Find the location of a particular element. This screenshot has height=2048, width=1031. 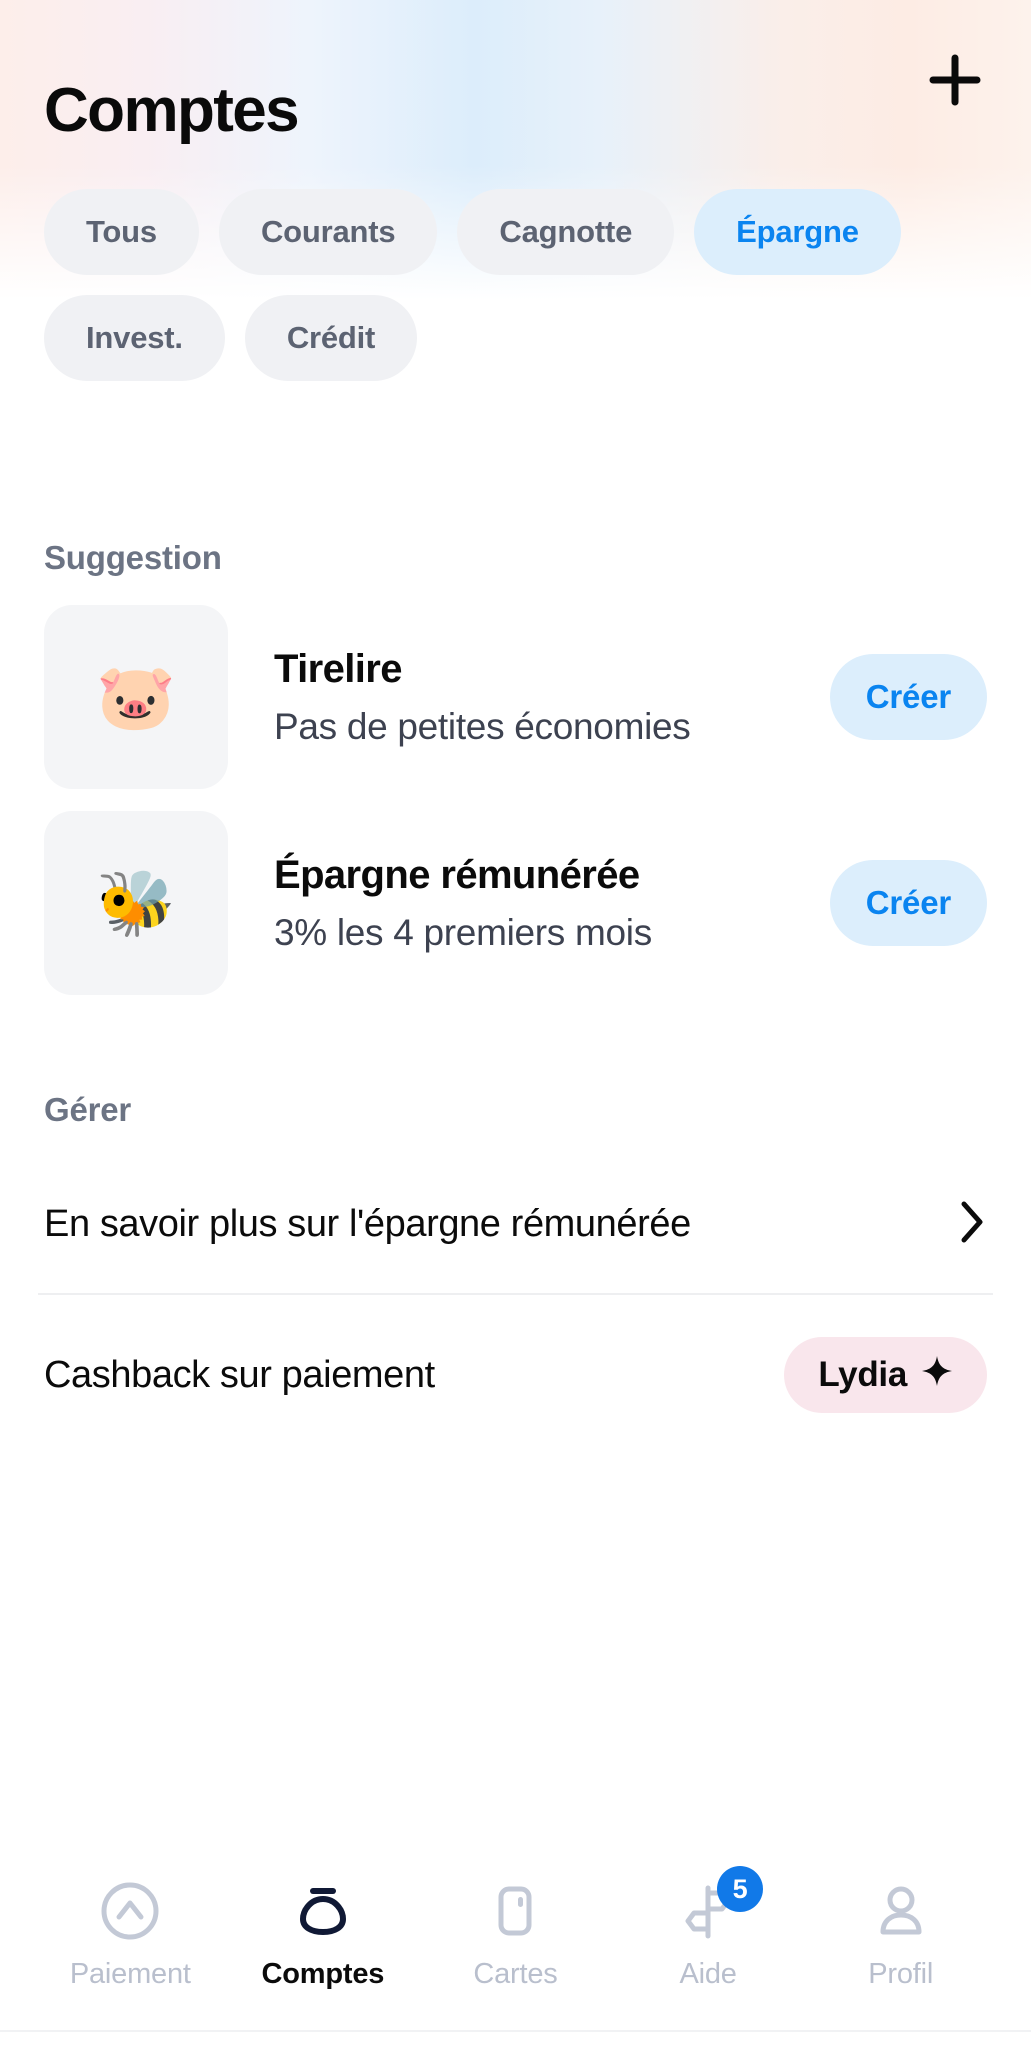

tab-label: Comptes is located at coordinates (323, 1974).